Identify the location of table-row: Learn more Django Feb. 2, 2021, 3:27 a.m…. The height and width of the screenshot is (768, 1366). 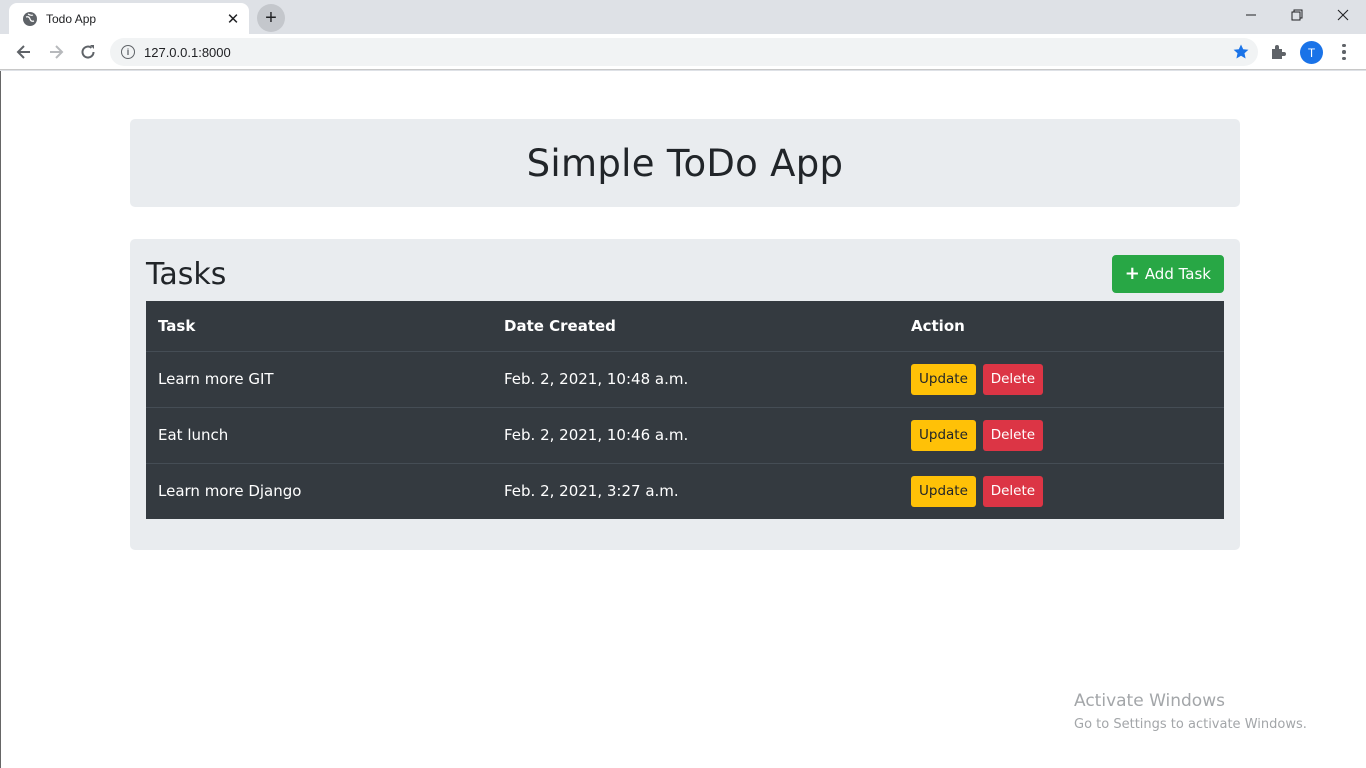
(685, 490).